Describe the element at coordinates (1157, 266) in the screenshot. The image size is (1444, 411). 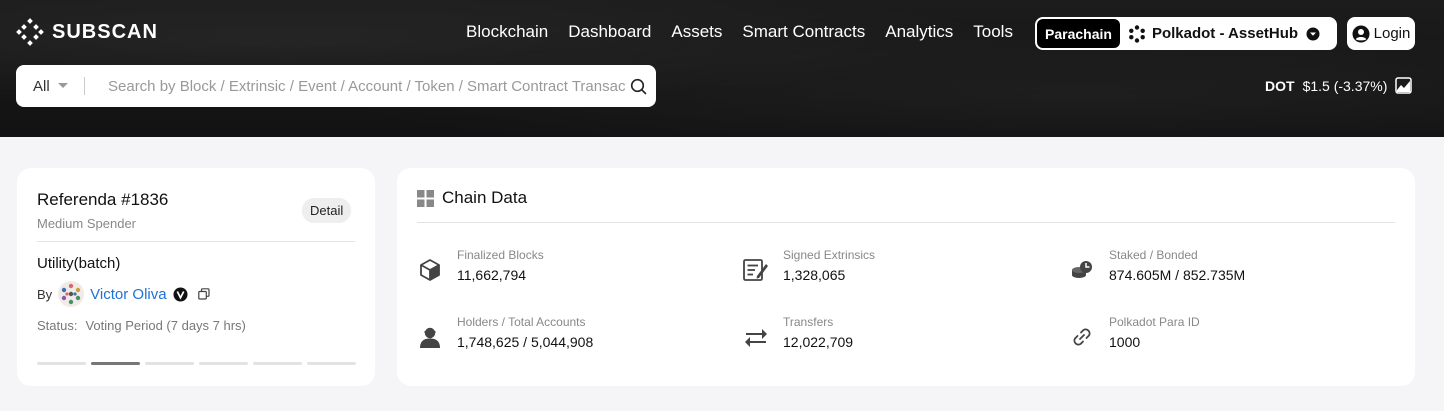
I see `stat-staked-bonded: Staked / Bonded 874.605M / 852.735M` at that location.